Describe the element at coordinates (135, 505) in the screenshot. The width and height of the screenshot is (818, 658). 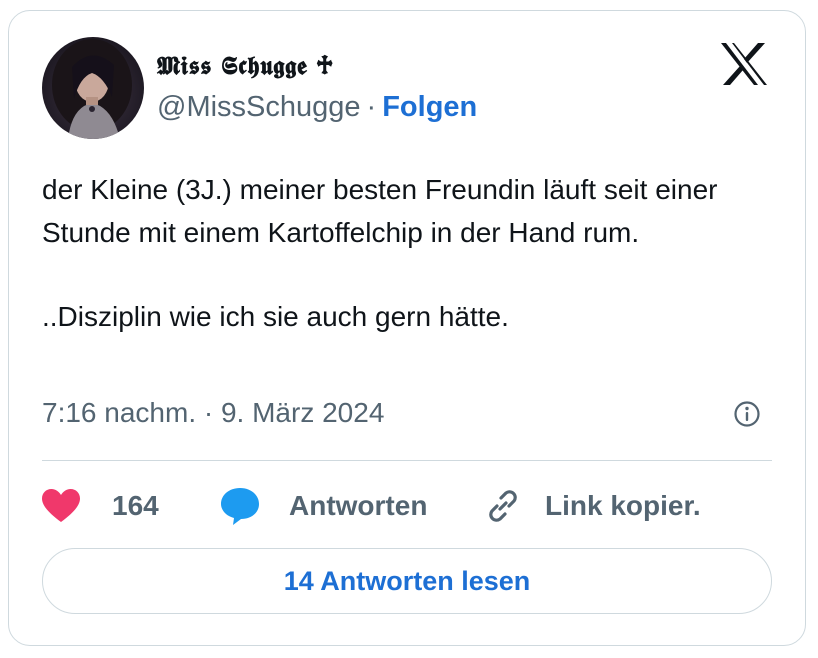
I see `like-count: 164` at that location.